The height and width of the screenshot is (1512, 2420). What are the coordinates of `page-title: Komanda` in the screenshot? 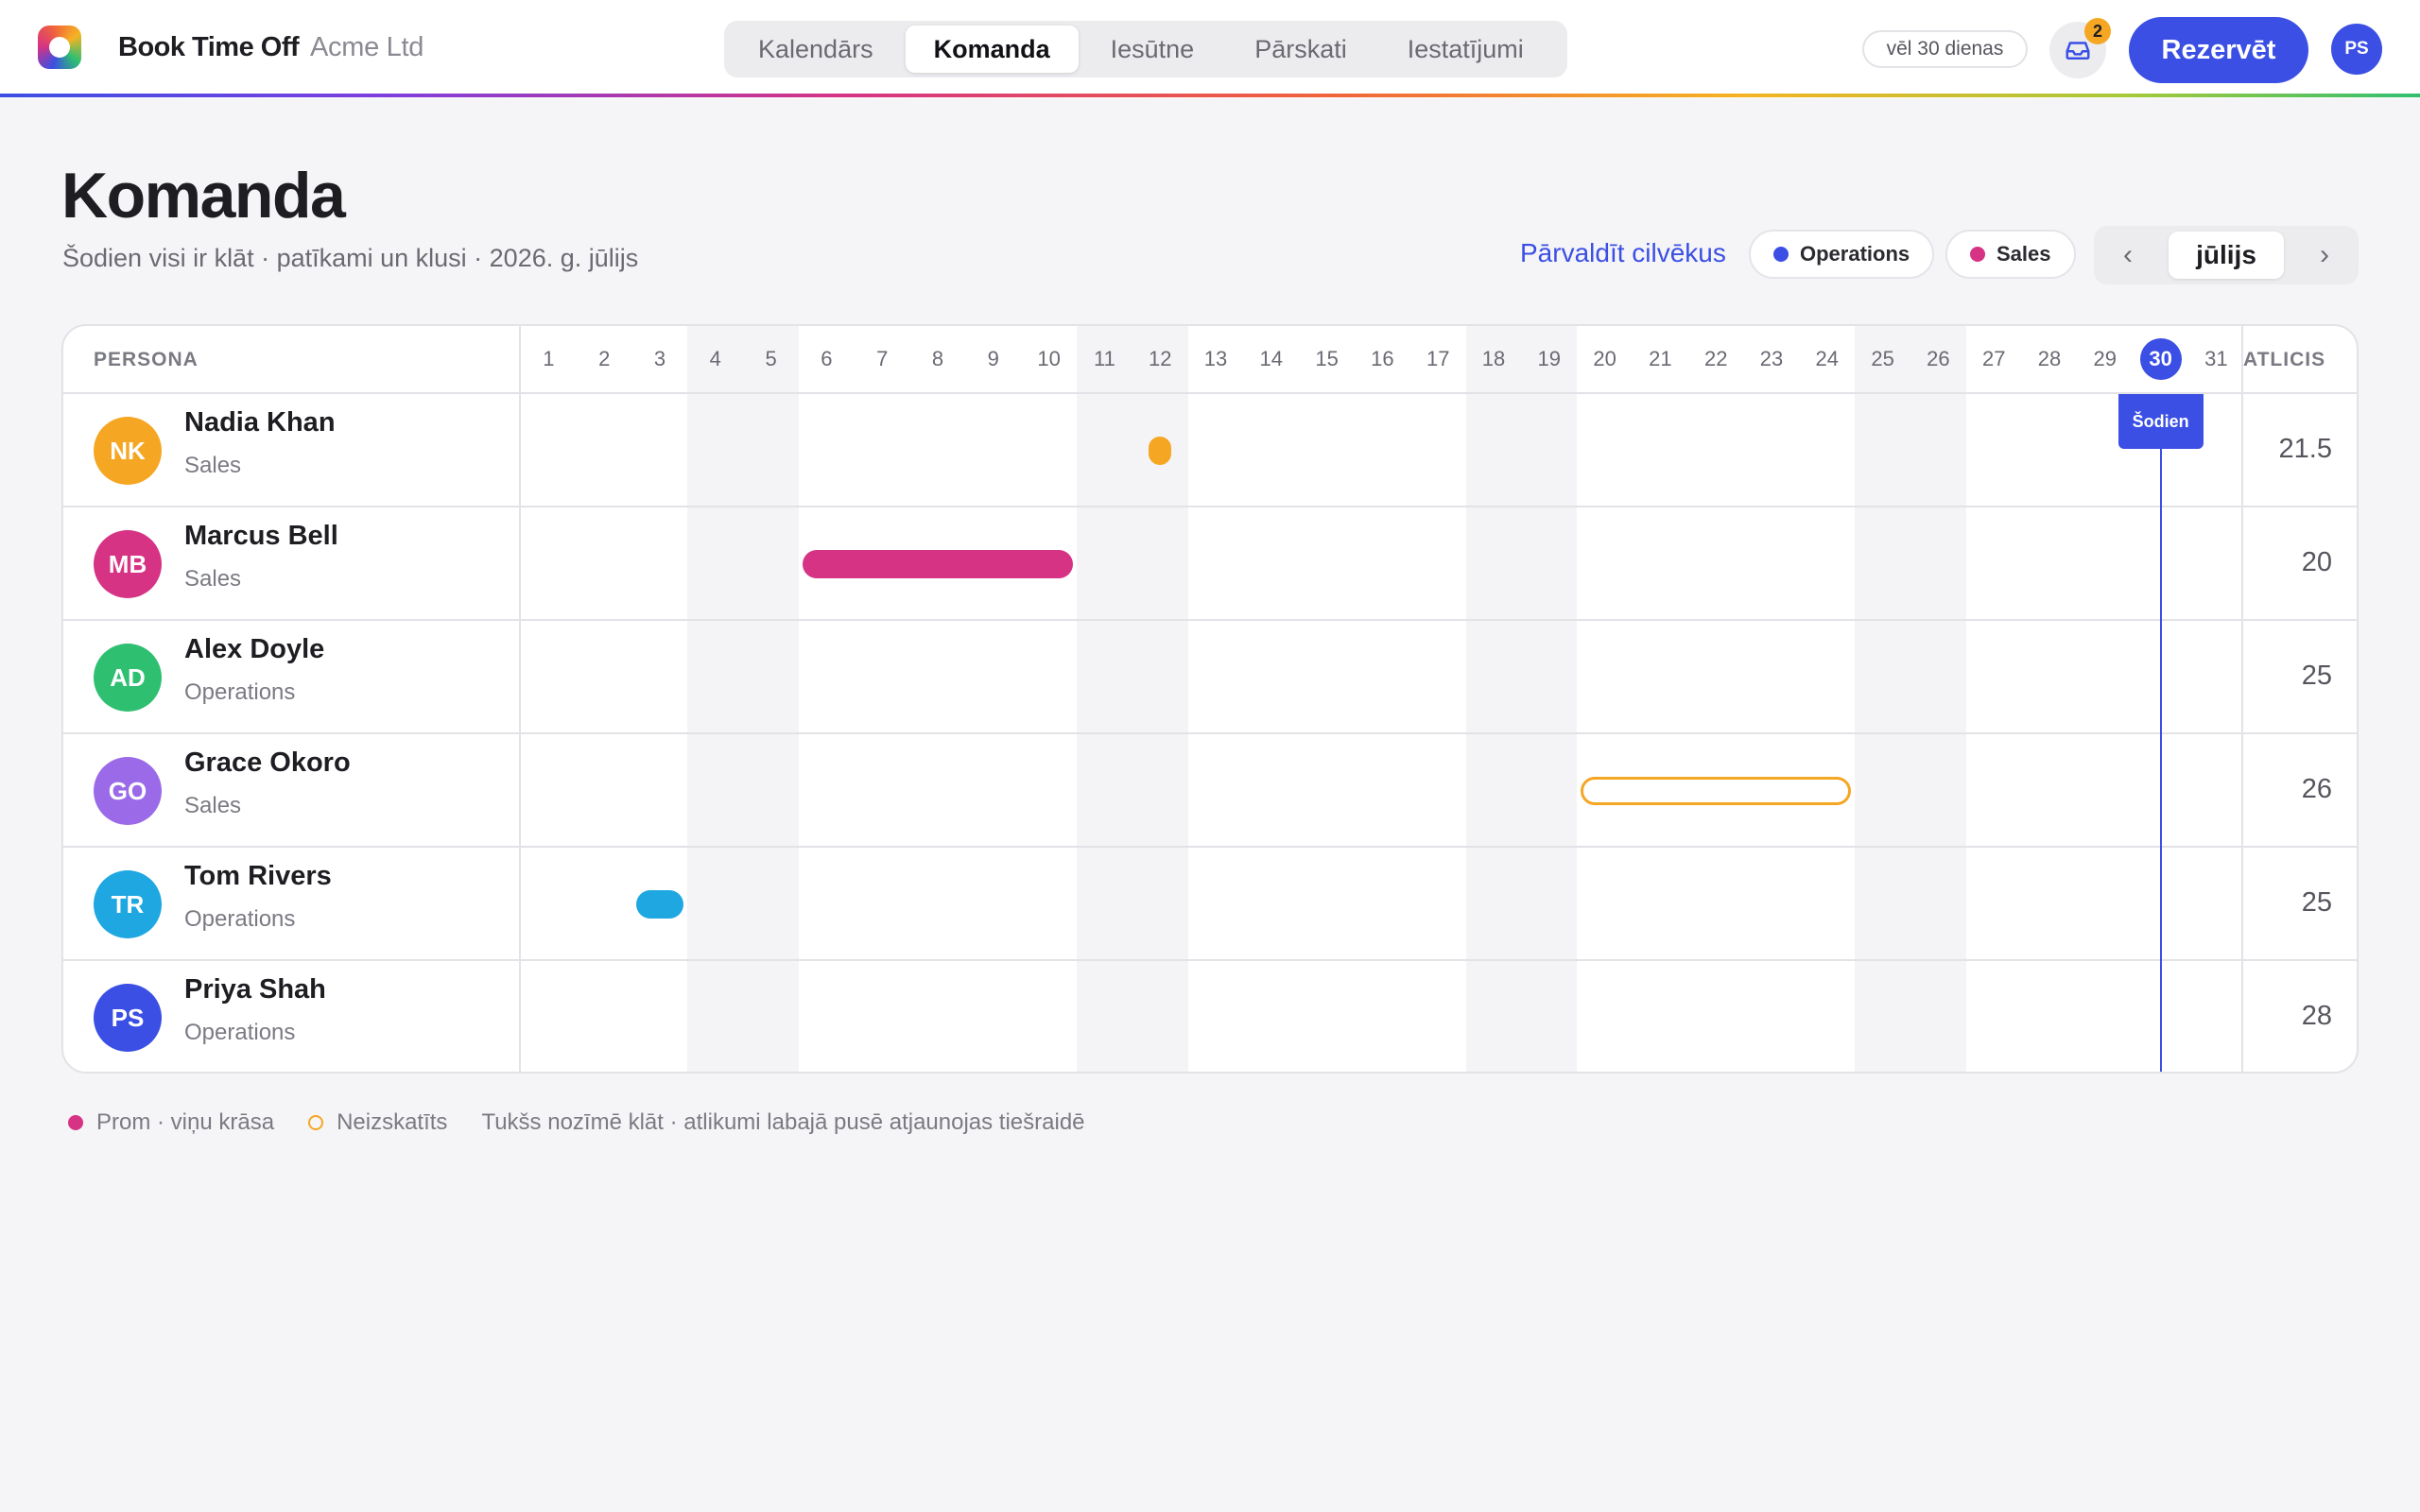 It's located at (203, 196).